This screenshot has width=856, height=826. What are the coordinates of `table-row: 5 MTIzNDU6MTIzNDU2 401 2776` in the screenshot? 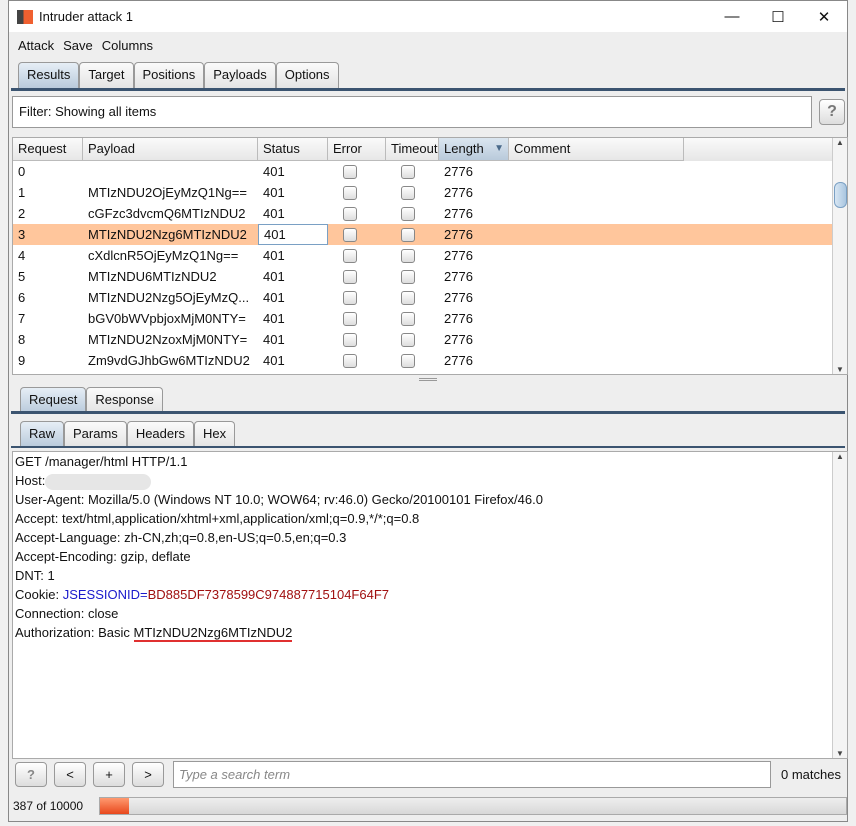 It's located at (430, 276).